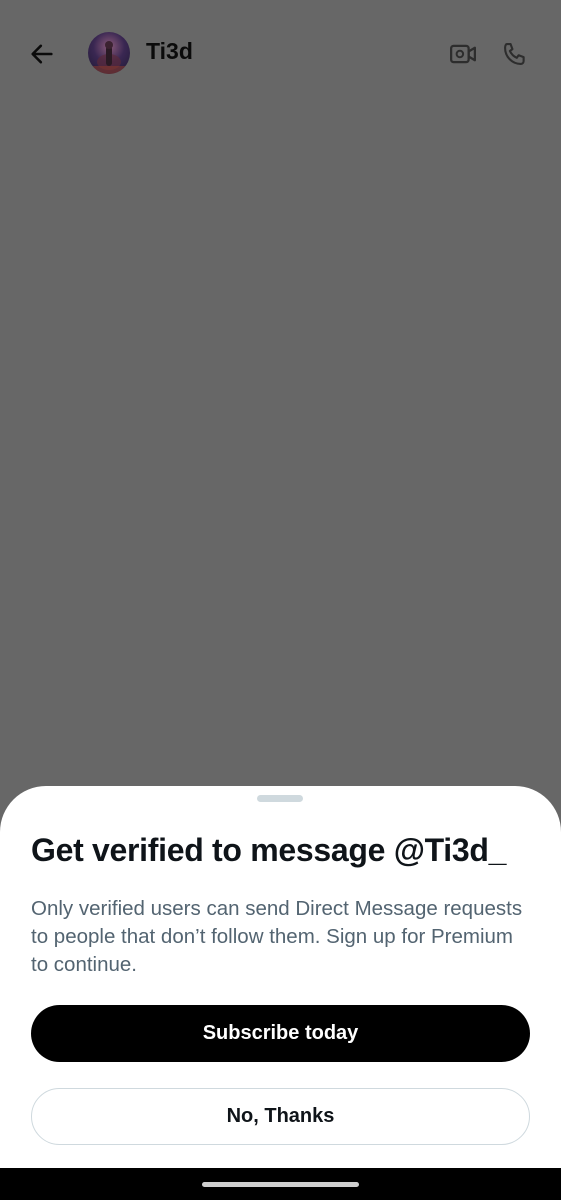  Describe the element at coordinates (280, 798) in the screenshot. I see `sheet-grab-handle` at that location.